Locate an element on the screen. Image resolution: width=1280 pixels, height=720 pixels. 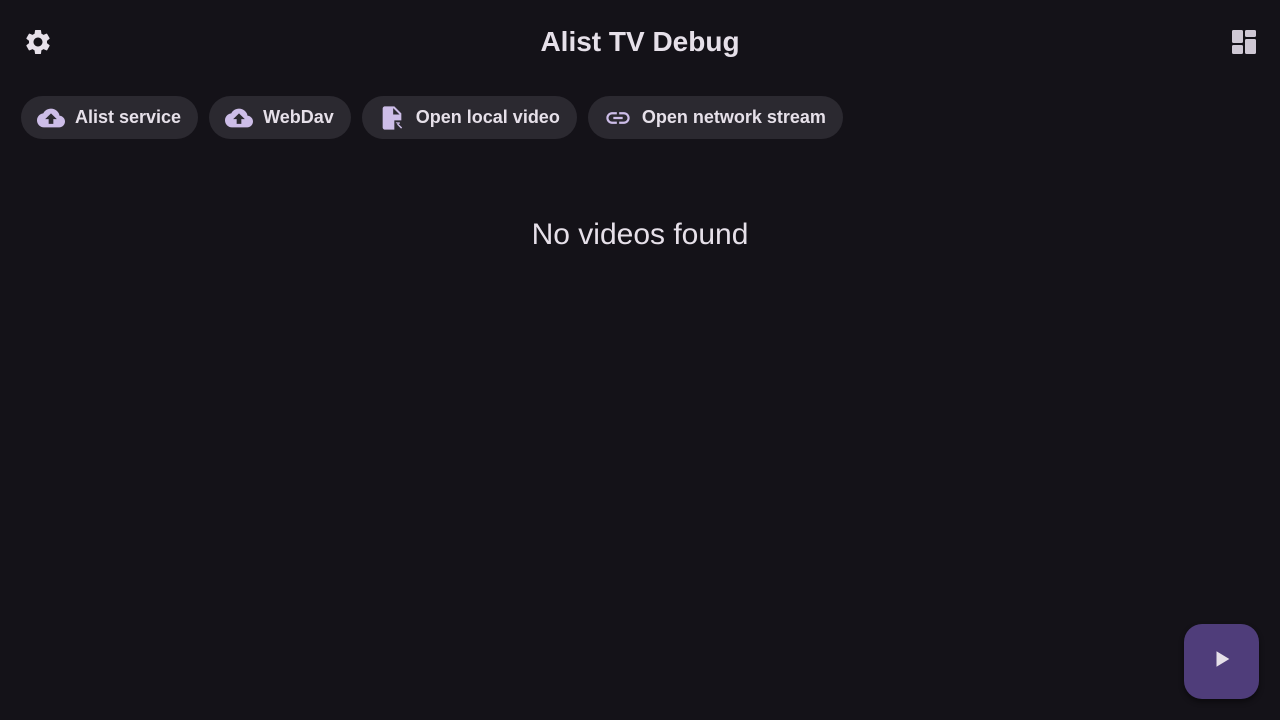
play-fab-button is located at coordinates (1221, 661).